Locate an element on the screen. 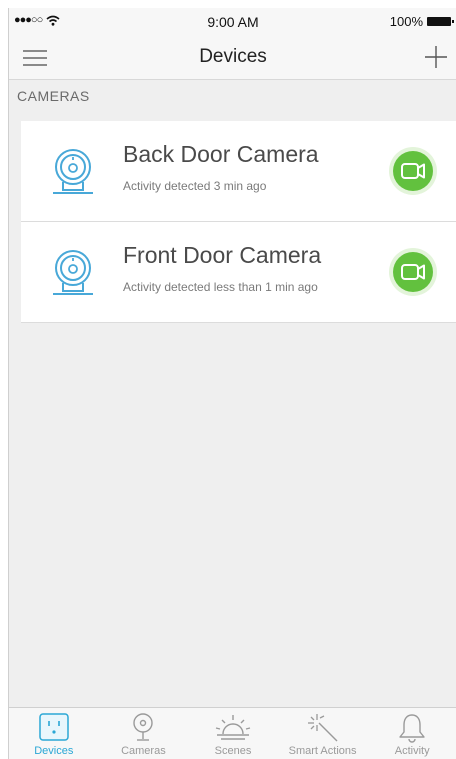  tab-cameras: Cameras is located at coordinates (144, 733).